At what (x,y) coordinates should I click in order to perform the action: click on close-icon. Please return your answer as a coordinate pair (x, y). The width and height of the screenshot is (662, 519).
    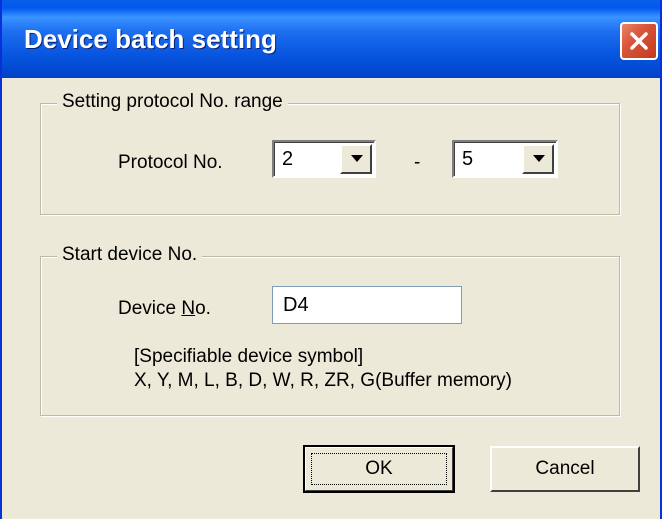
    Looking at the image, I should click on (639, 41).